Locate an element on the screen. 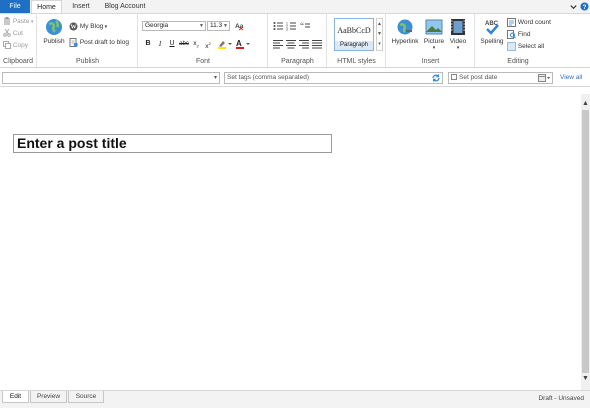 This screenshot has width=590, height=408. tab-file: File is located at coordinates (15, 6).